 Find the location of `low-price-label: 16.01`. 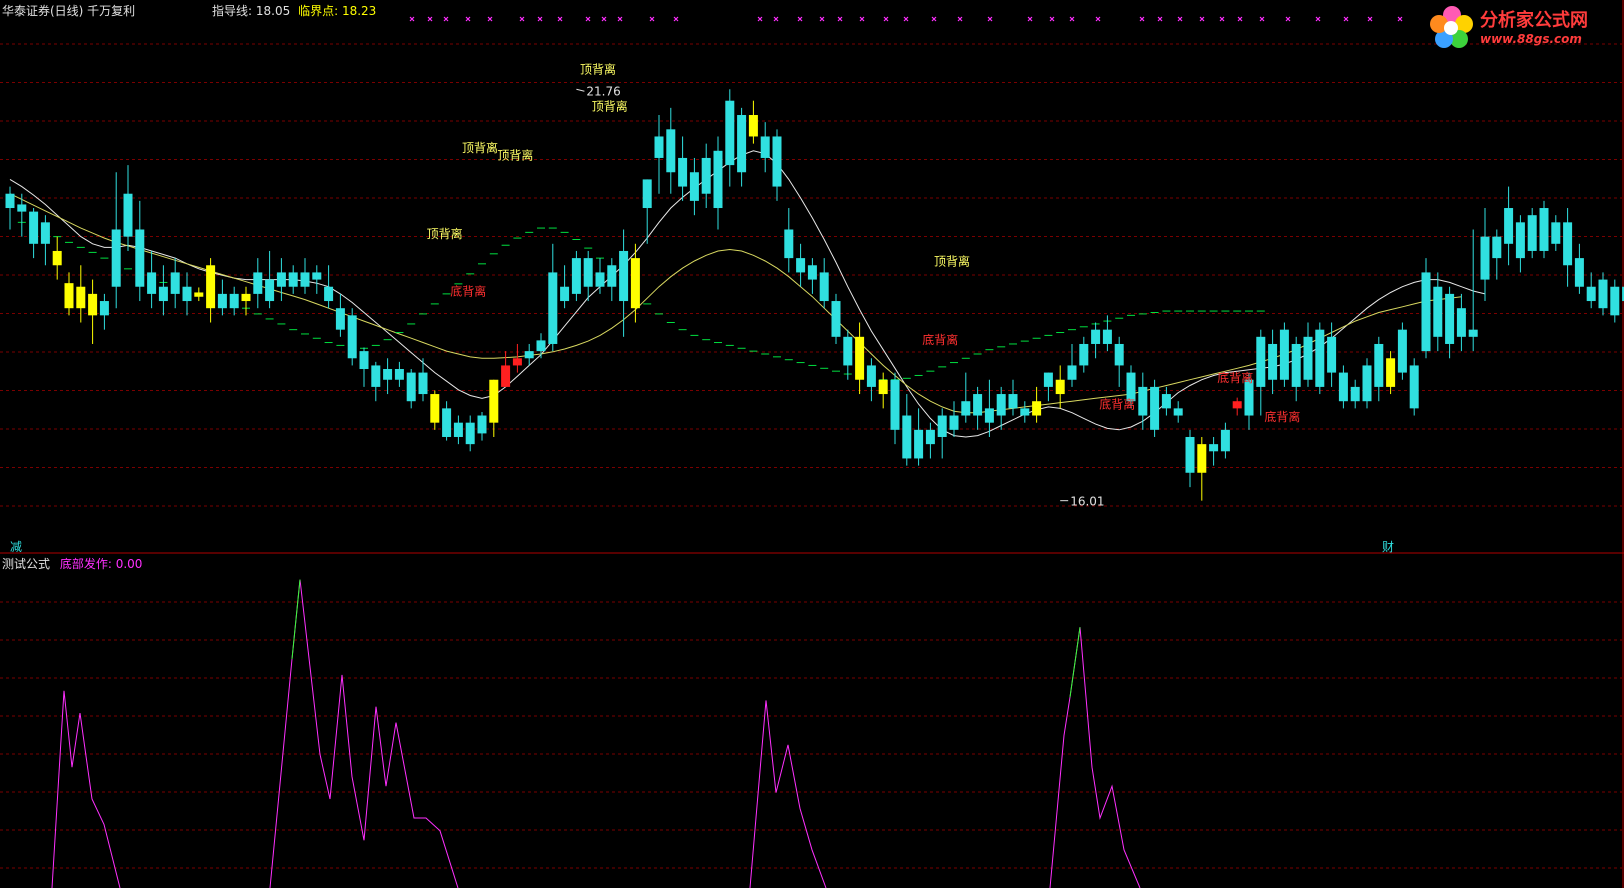

low-price-label: 16.01 is located at coordinates (1087, 502).